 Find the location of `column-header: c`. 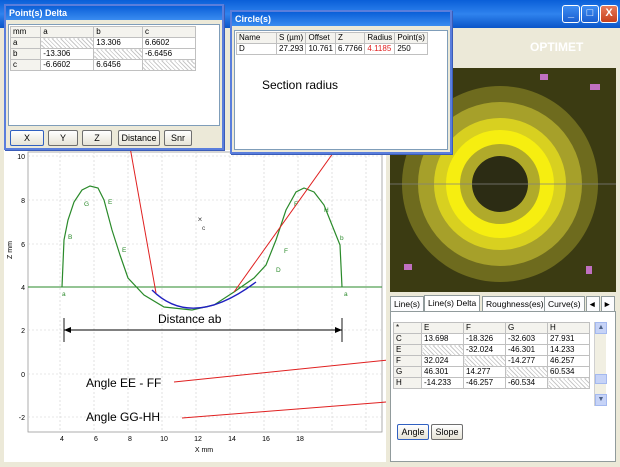

column-header: c is located at coordinates (169, 32).